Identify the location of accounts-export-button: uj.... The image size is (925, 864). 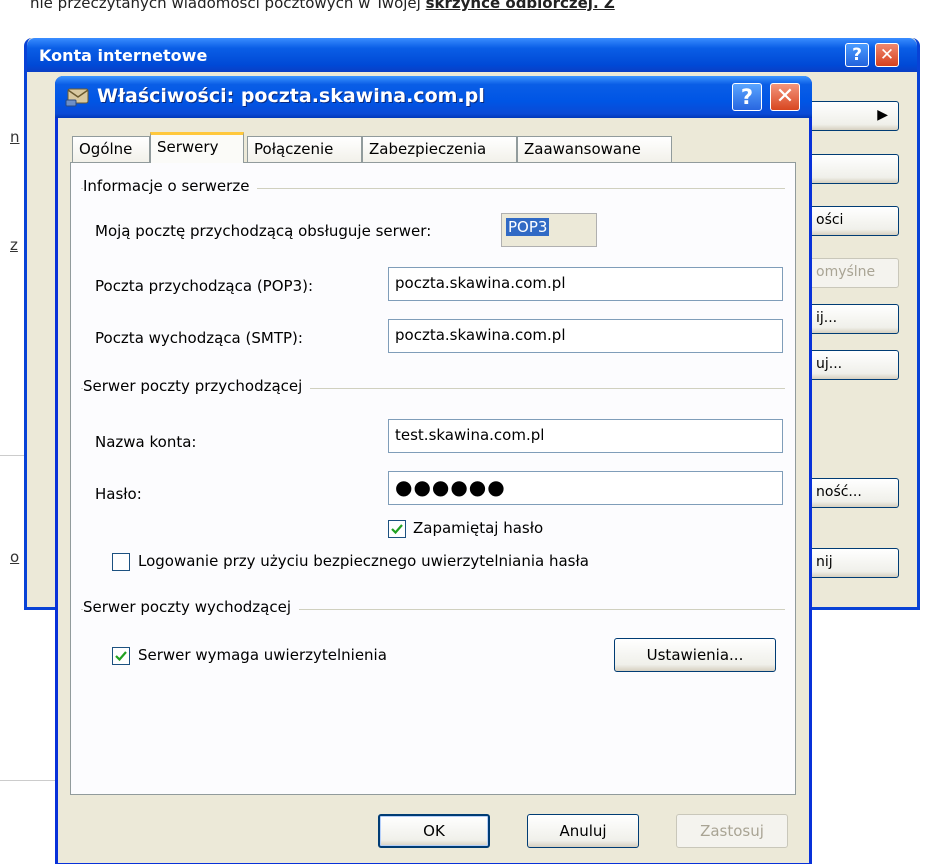
(853, 365).